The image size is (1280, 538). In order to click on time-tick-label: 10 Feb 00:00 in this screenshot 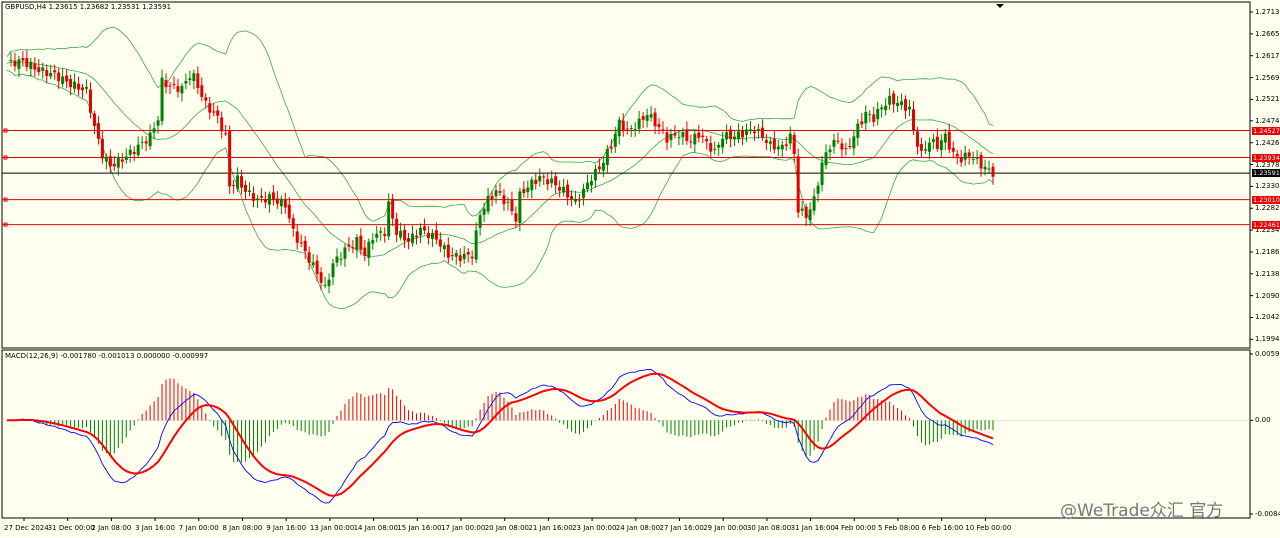, I will do `click(988, 528)`.